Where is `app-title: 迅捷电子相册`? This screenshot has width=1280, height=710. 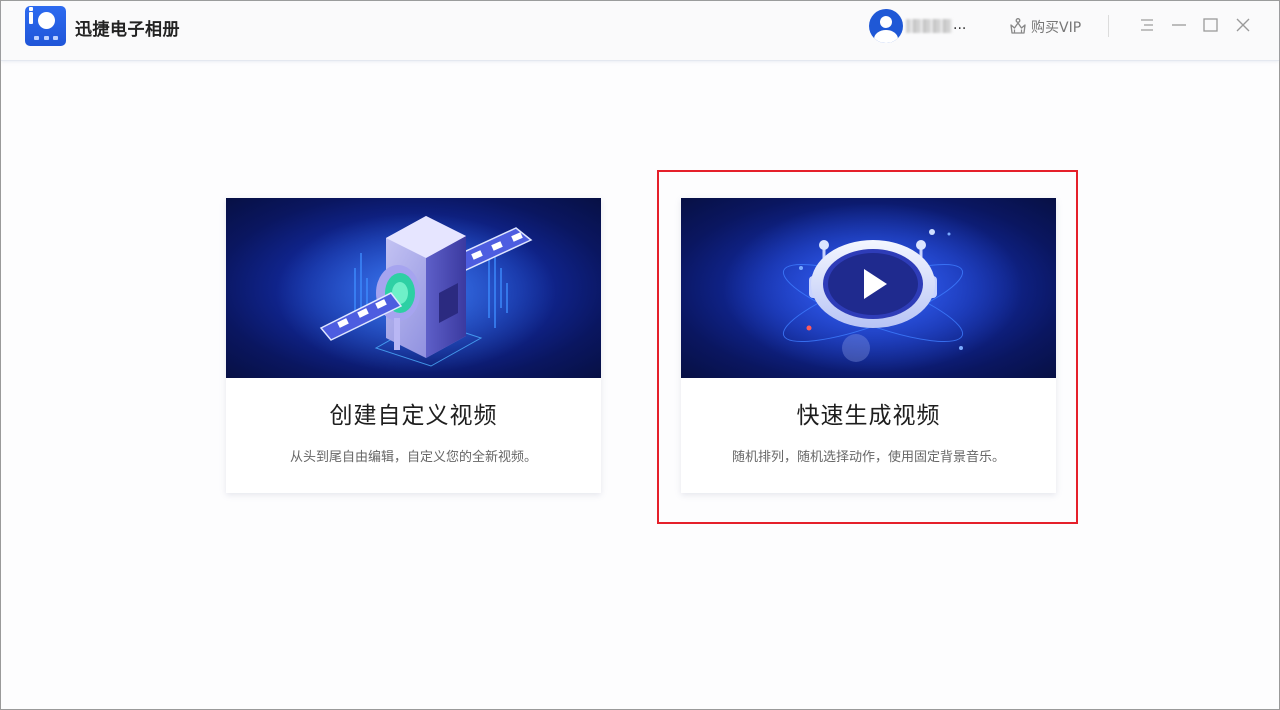 app-title: 迅捷电子相册 is located at coordinates (127, 30).